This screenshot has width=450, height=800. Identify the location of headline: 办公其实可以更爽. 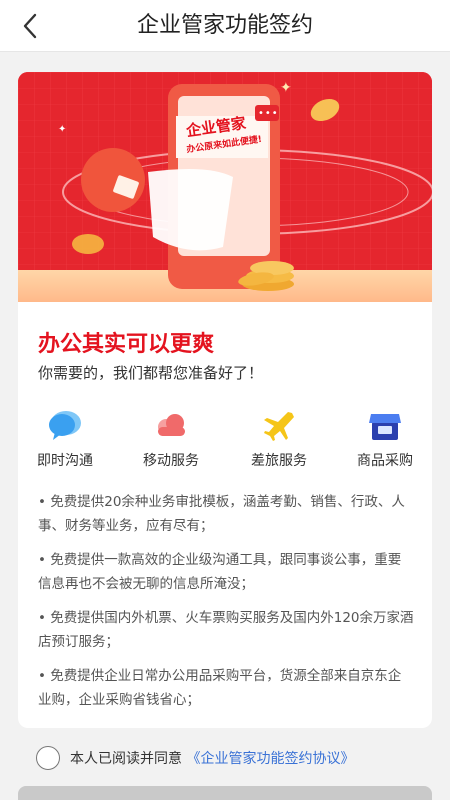
(126, 344).